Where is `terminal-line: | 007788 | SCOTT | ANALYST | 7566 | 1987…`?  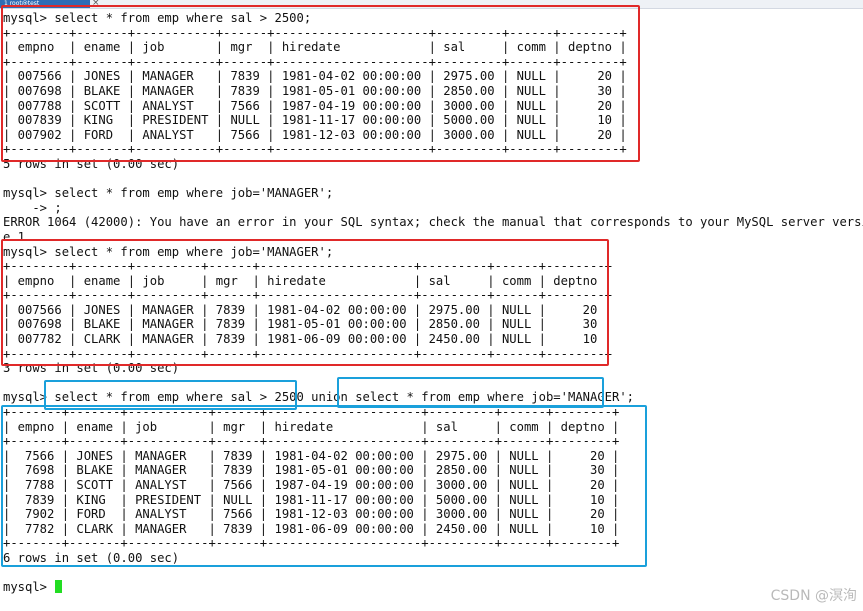 terminal-line: | 007788 | SCOTT | ANALYST | 7566 | 1987… is located at coordinates (433, 106).